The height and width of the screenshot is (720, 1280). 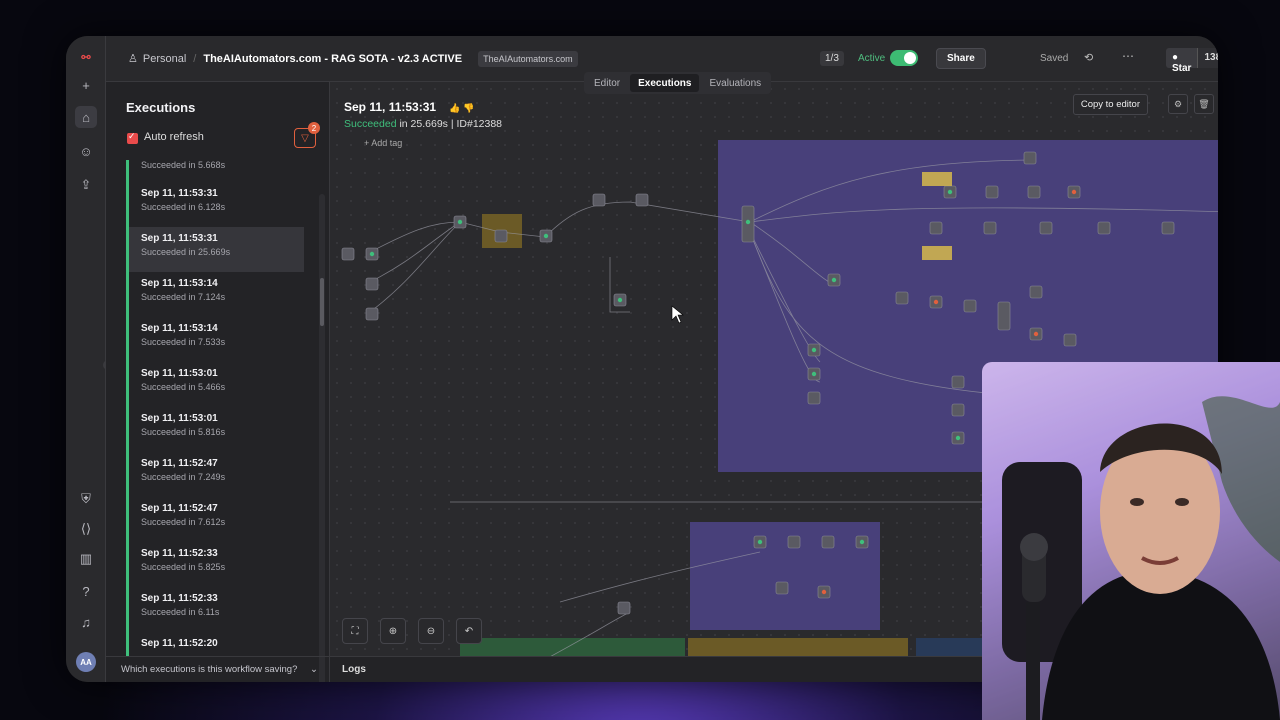 What do you see at coordinates (832, 58) in the screenshot?
I see `version-counter: 1/3` at bounding box center [832, 58].